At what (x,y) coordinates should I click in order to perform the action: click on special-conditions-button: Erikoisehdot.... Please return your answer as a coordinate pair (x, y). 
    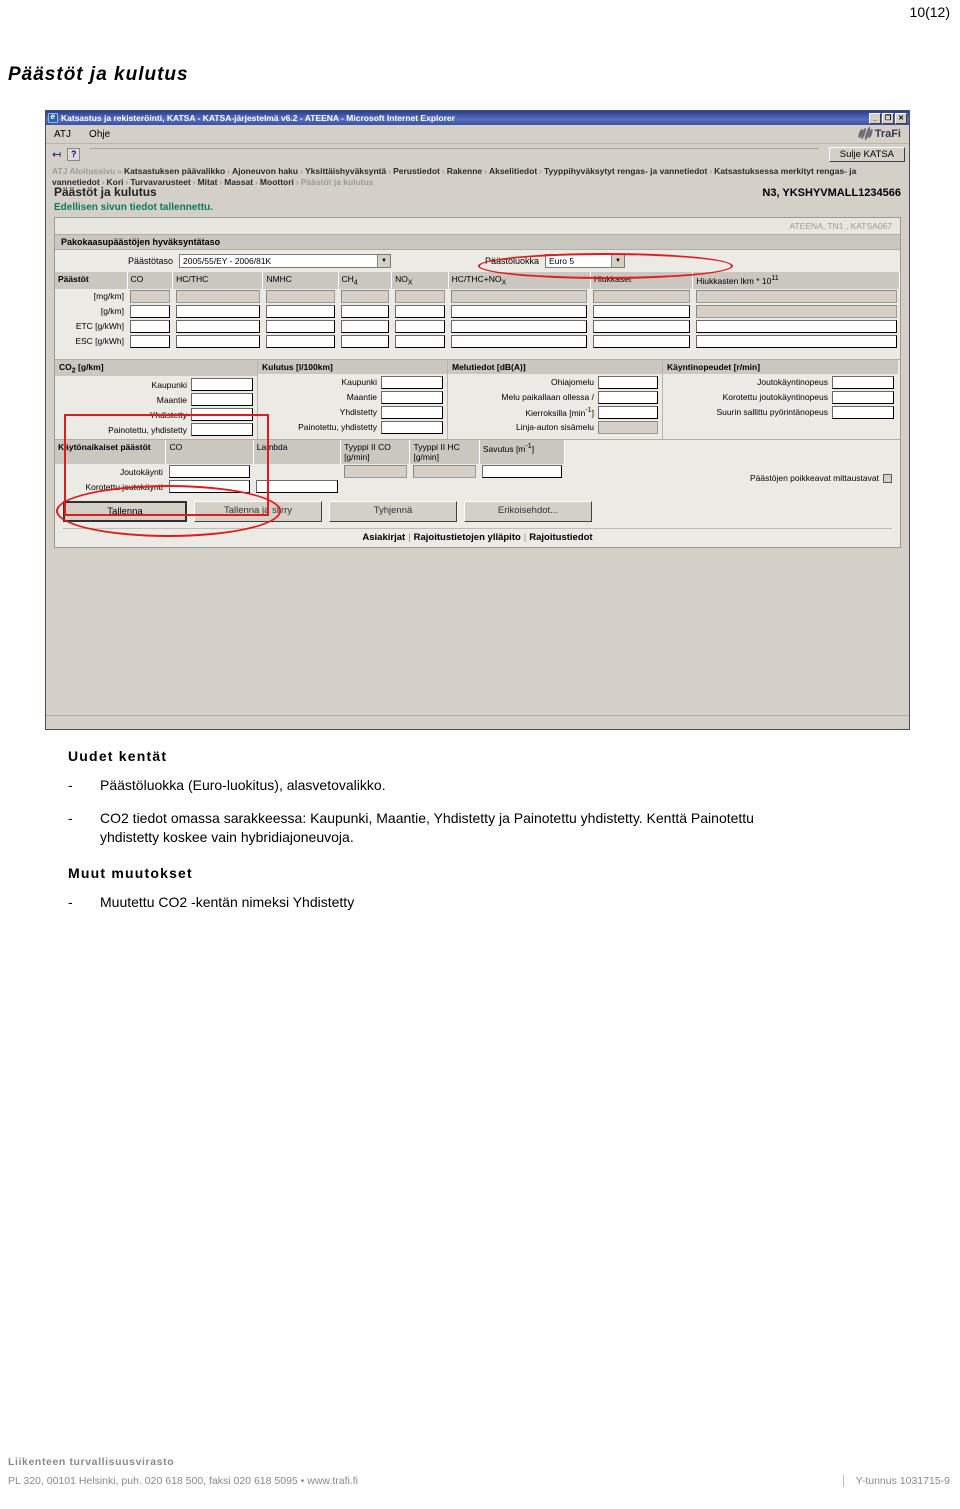
    Looking at the image, I should click on (528, 512).